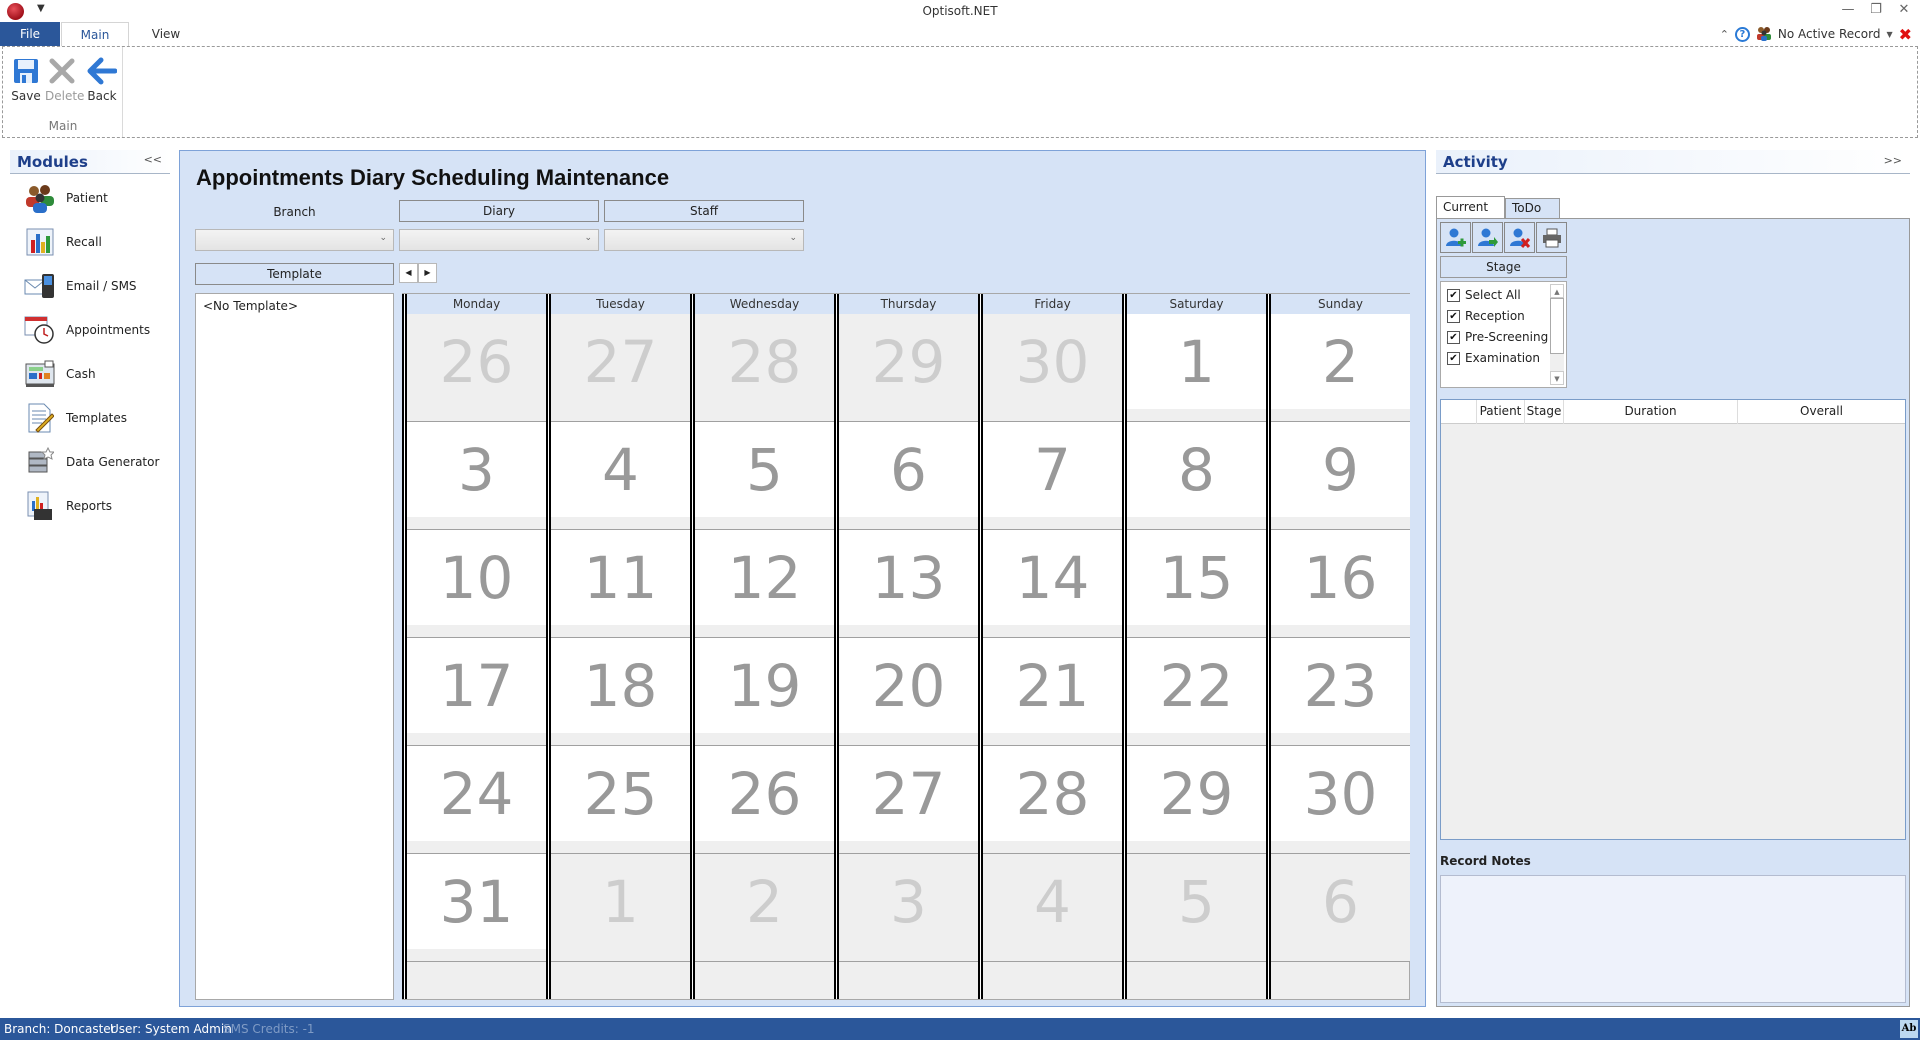 This screenshot has width=1920, height=1040. What do you see at coordinates (1340, 908) in the screenshot?
I see `calendar-day-other-month: 6` at bounding box center [1340, 908].